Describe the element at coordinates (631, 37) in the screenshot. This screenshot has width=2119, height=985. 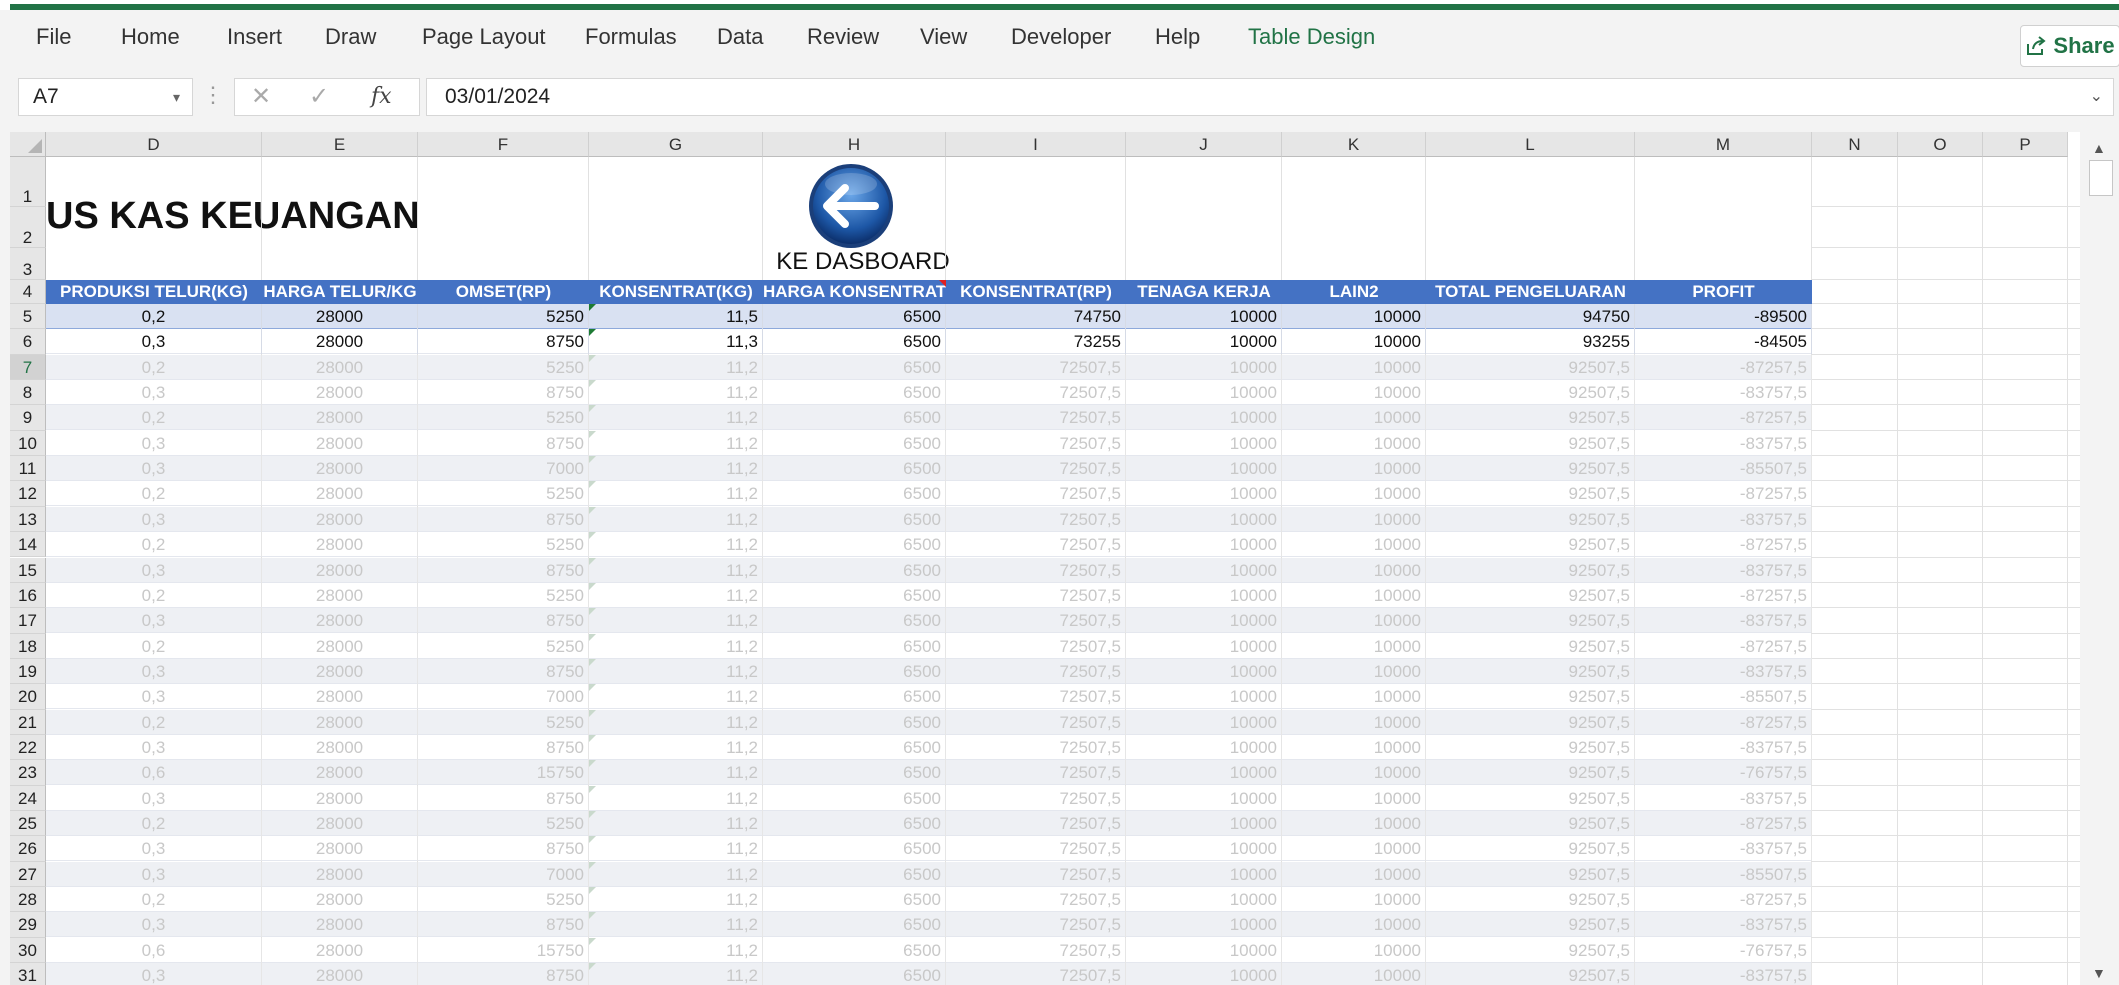
I see `tab-formulas: Formulas` at that location.